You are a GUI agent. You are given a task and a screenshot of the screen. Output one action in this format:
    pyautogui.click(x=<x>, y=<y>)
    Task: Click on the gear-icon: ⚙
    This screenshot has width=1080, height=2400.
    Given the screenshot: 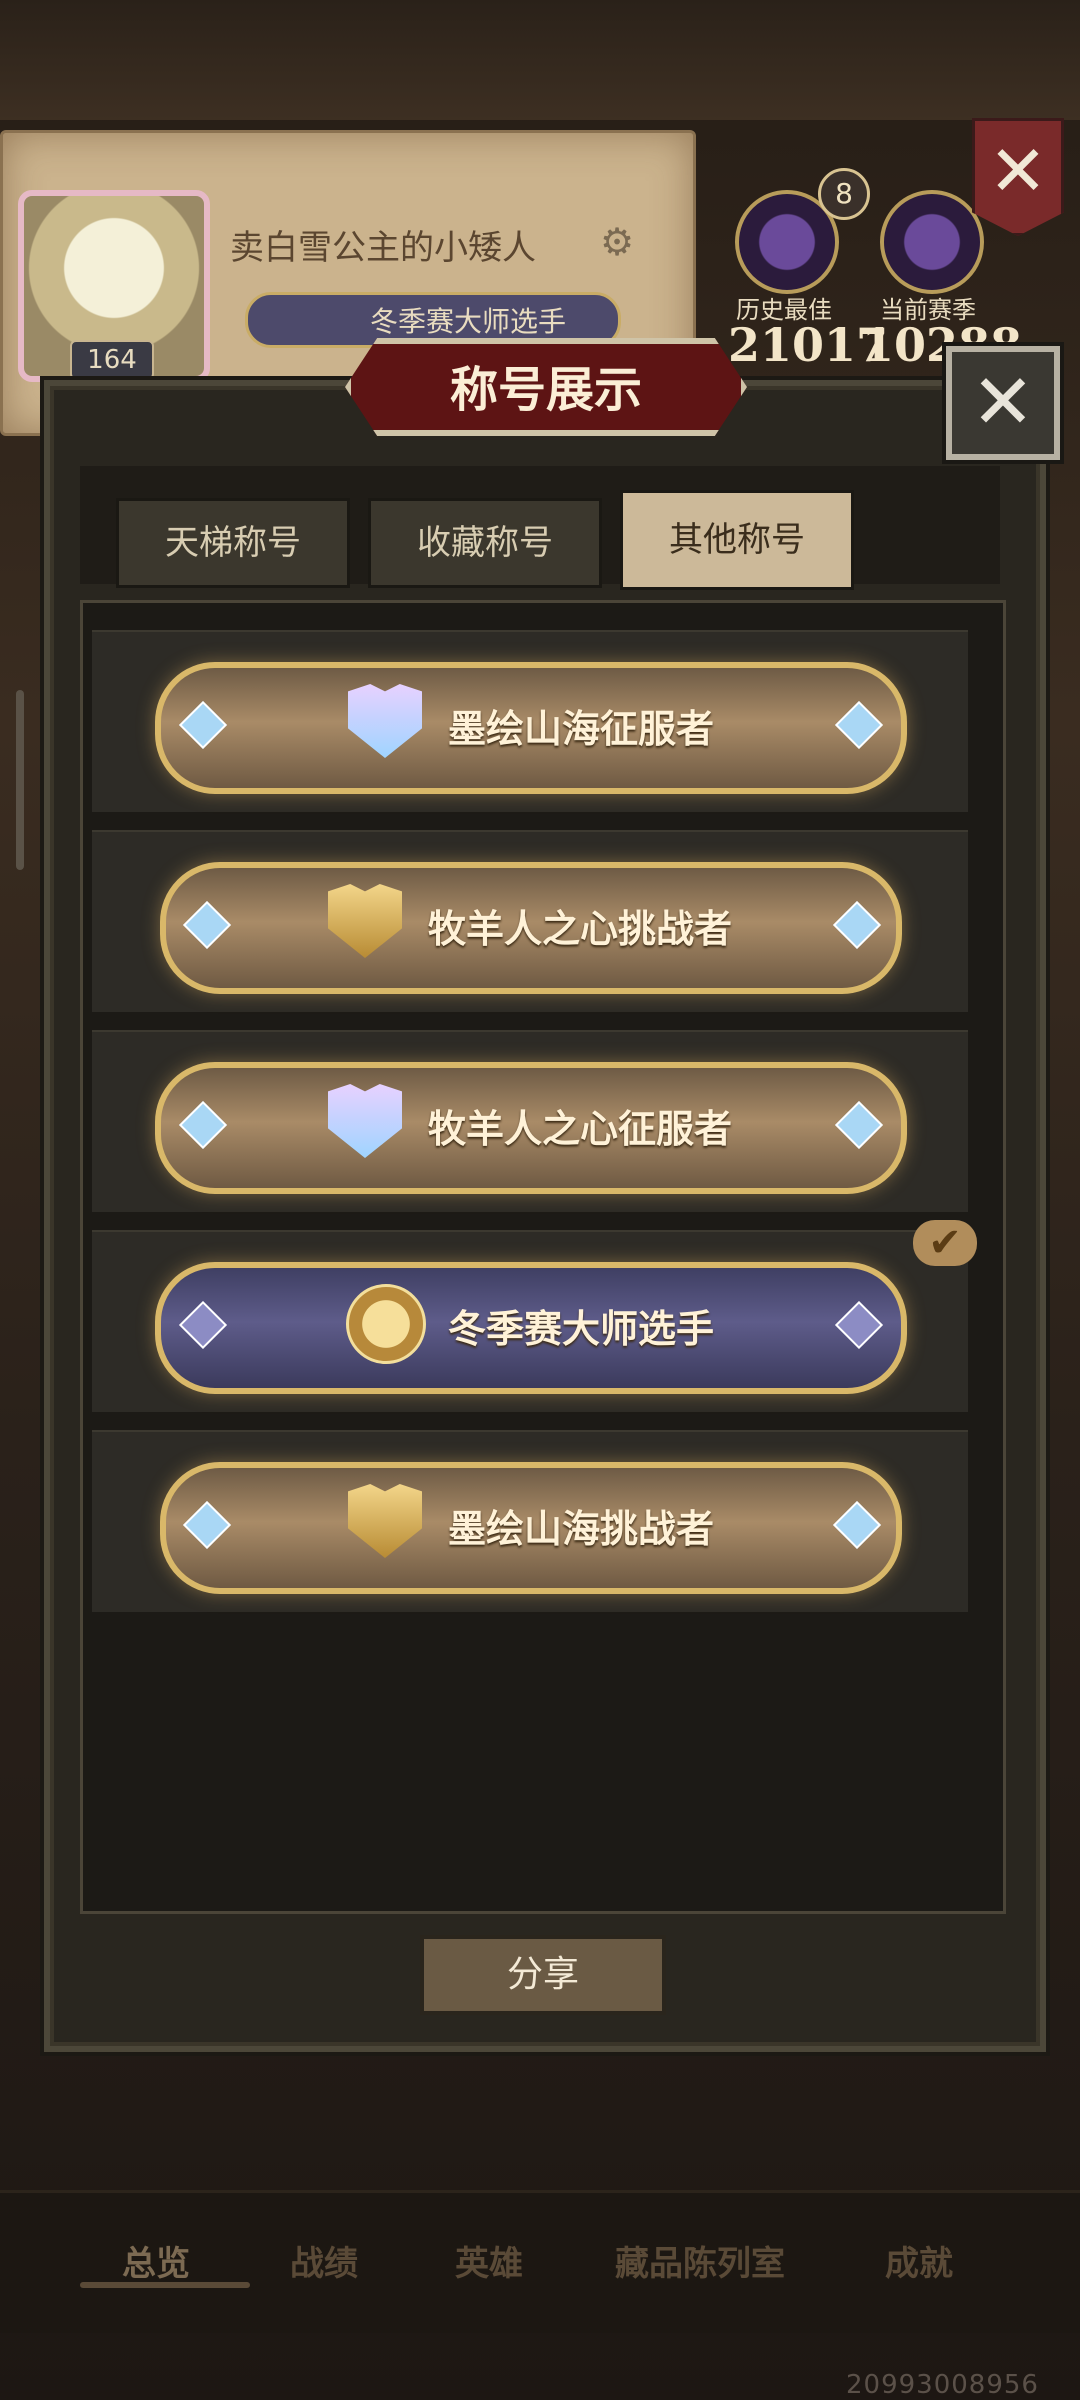 What is the action you would take?
    pyautogui.click(x=617, y=242)
    